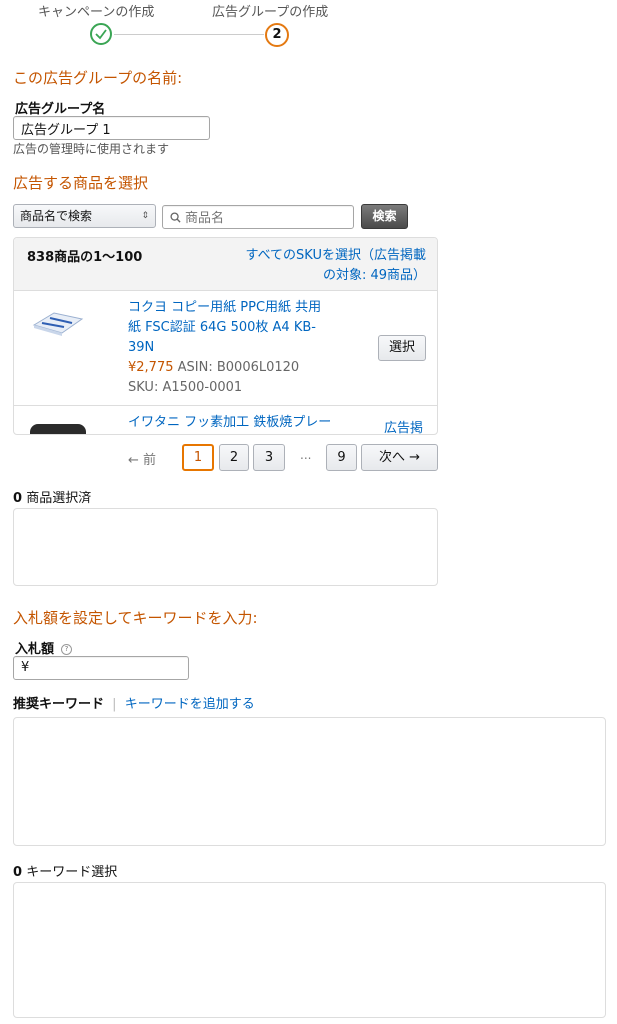 The image size is (617, 1024). I want to click on bid-currency: ¥, so click(25, 667).